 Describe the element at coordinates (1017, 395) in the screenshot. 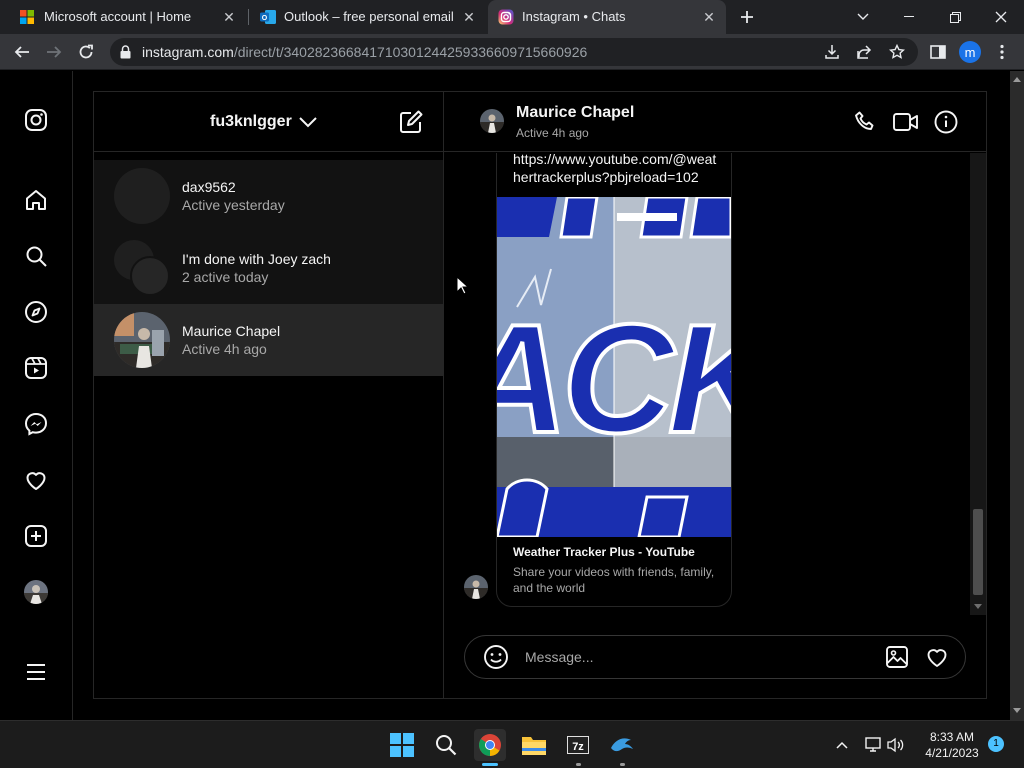

I see `page-scrollbar` at that location.